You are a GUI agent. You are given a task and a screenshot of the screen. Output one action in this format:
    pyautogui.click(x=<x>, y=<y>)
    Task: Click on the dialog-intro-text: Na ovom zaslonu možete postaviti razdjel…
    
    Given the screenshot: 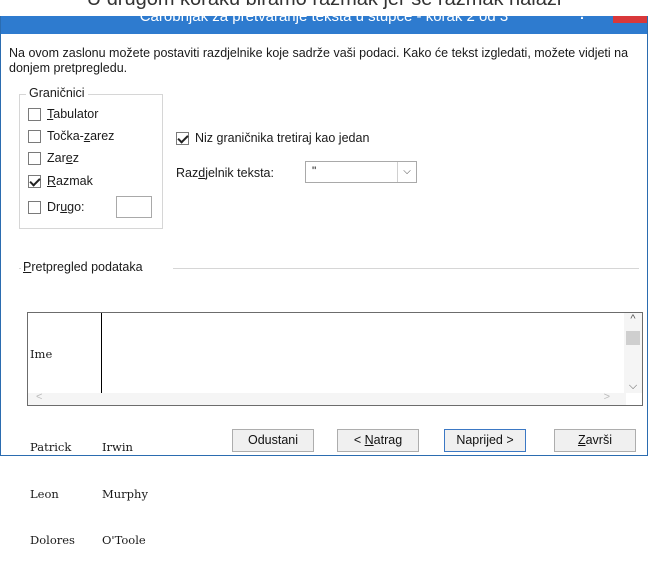 What is the action you would take?
    pyautogui.click(x=319, y=60)
    